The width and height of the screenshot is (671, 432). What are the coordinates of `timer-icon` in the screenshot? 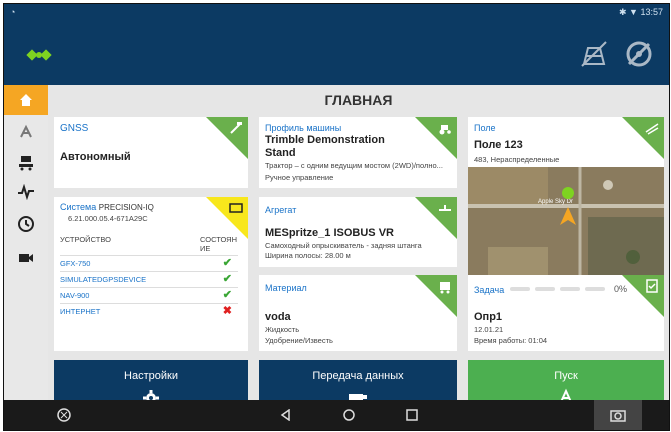 It's located at (26, 224).